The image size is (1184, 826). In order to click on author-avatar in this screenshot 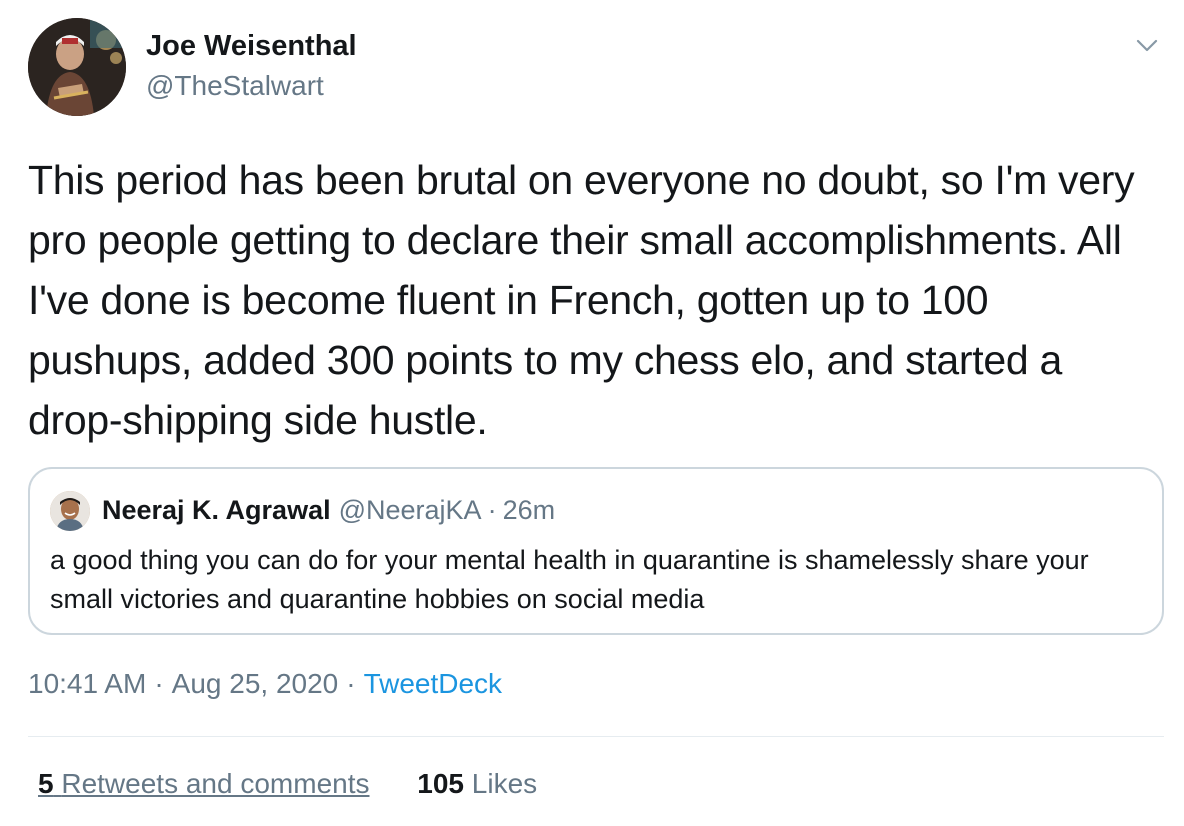, I will do `click(77, 67)`.